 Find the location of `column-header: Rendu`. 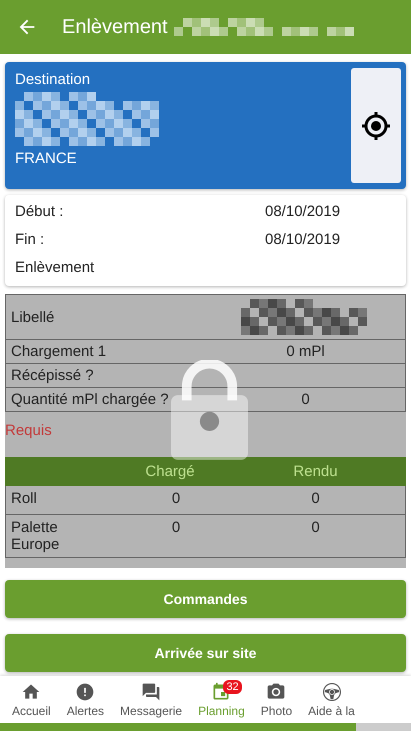

column-header: Rendu is located at coordinates (315, 471).